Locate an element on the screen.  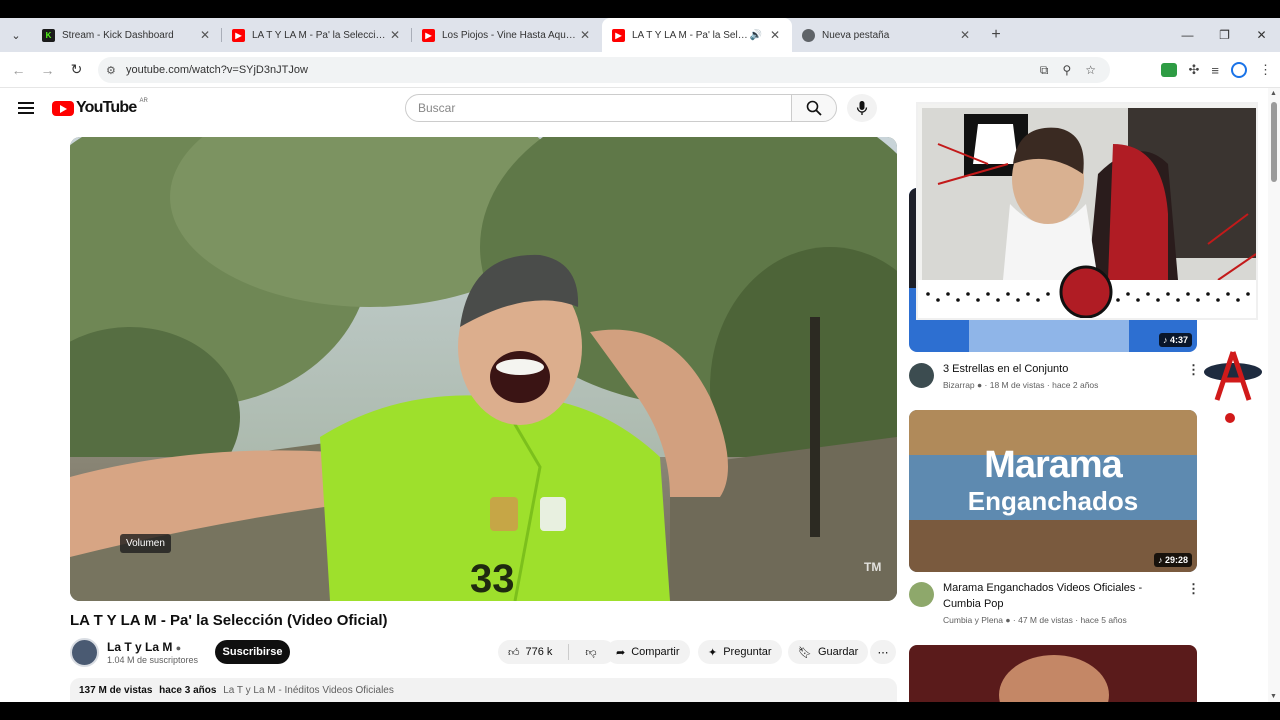
country-code: AR is located at coordinates (143, 101).